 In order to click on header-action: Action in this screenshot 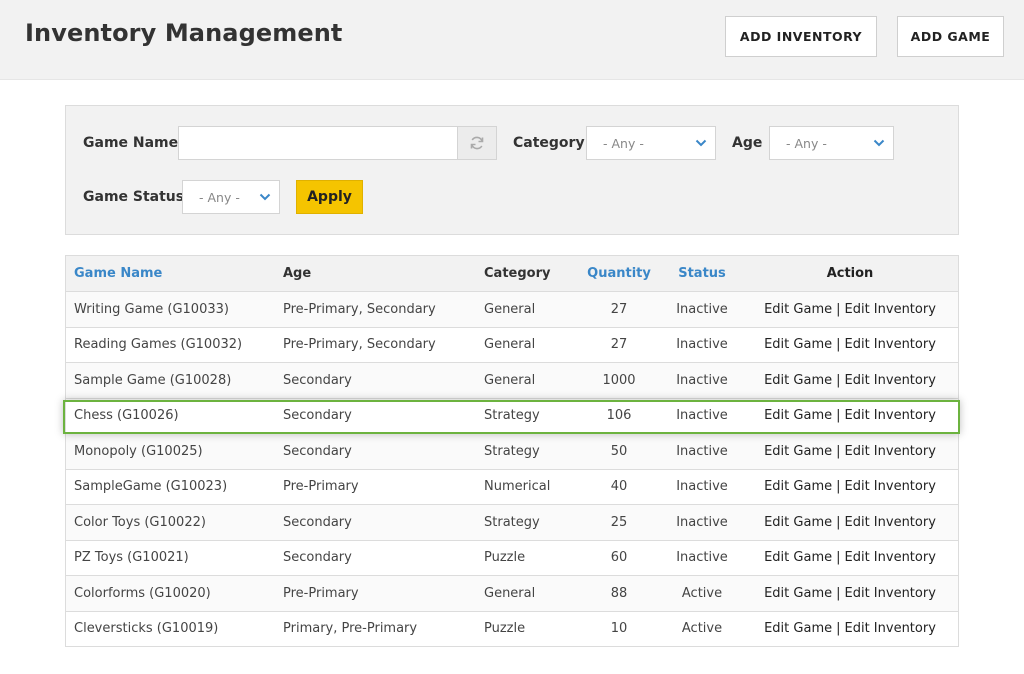, I will do `click(850, 273)`.